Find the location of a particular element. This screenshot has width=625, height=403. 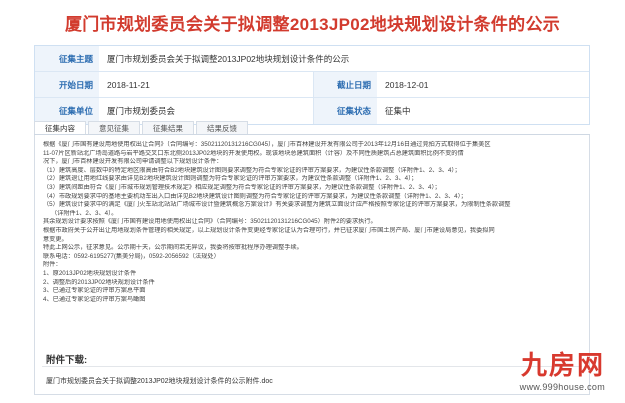

watermark-logo: 九房网 is located at coordinates (562, 366).